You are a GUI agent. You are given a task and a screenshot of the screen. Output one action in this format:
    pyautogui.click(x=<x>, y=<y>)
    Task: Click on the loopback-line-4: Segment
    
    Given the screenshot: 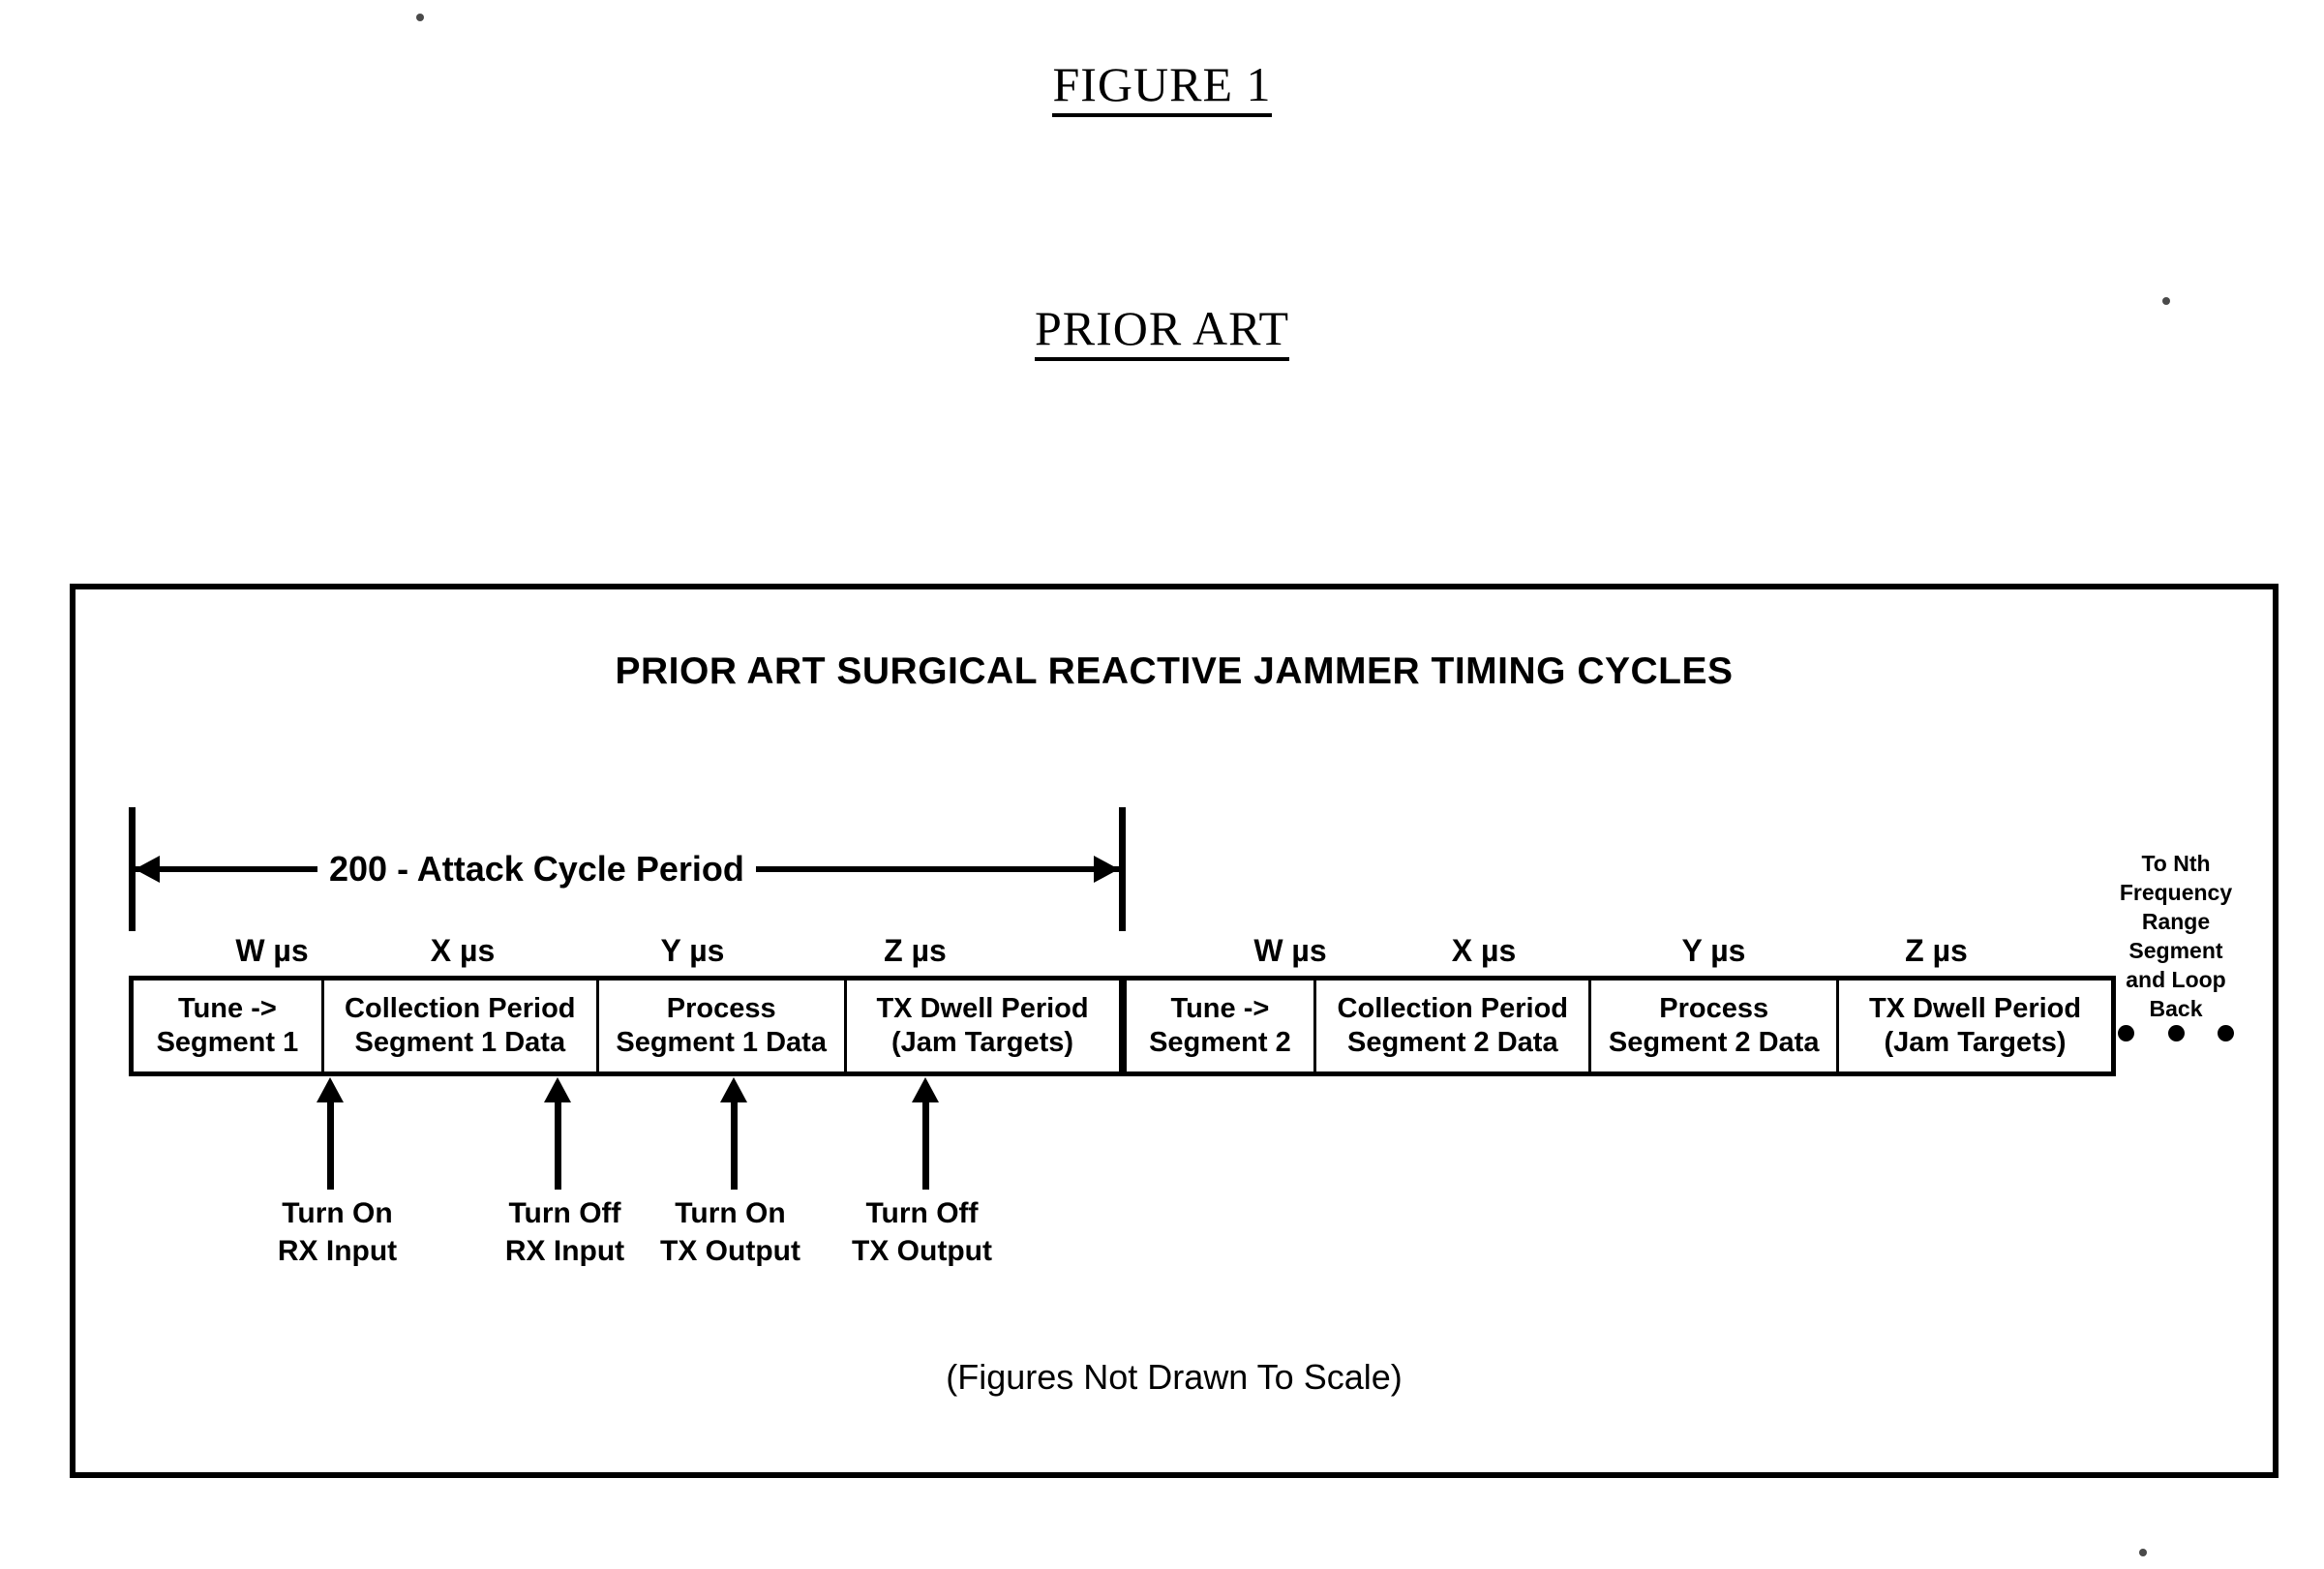 What is the action you would take?
    pyautogui.click(x=2175, y=950)
    